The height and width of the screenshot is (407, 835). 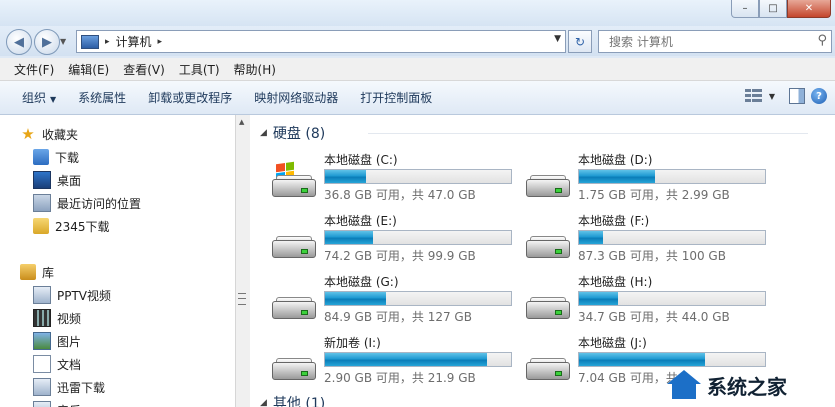 I want to click on nav-item-label: 2345下载, so click(x=82, y=226).